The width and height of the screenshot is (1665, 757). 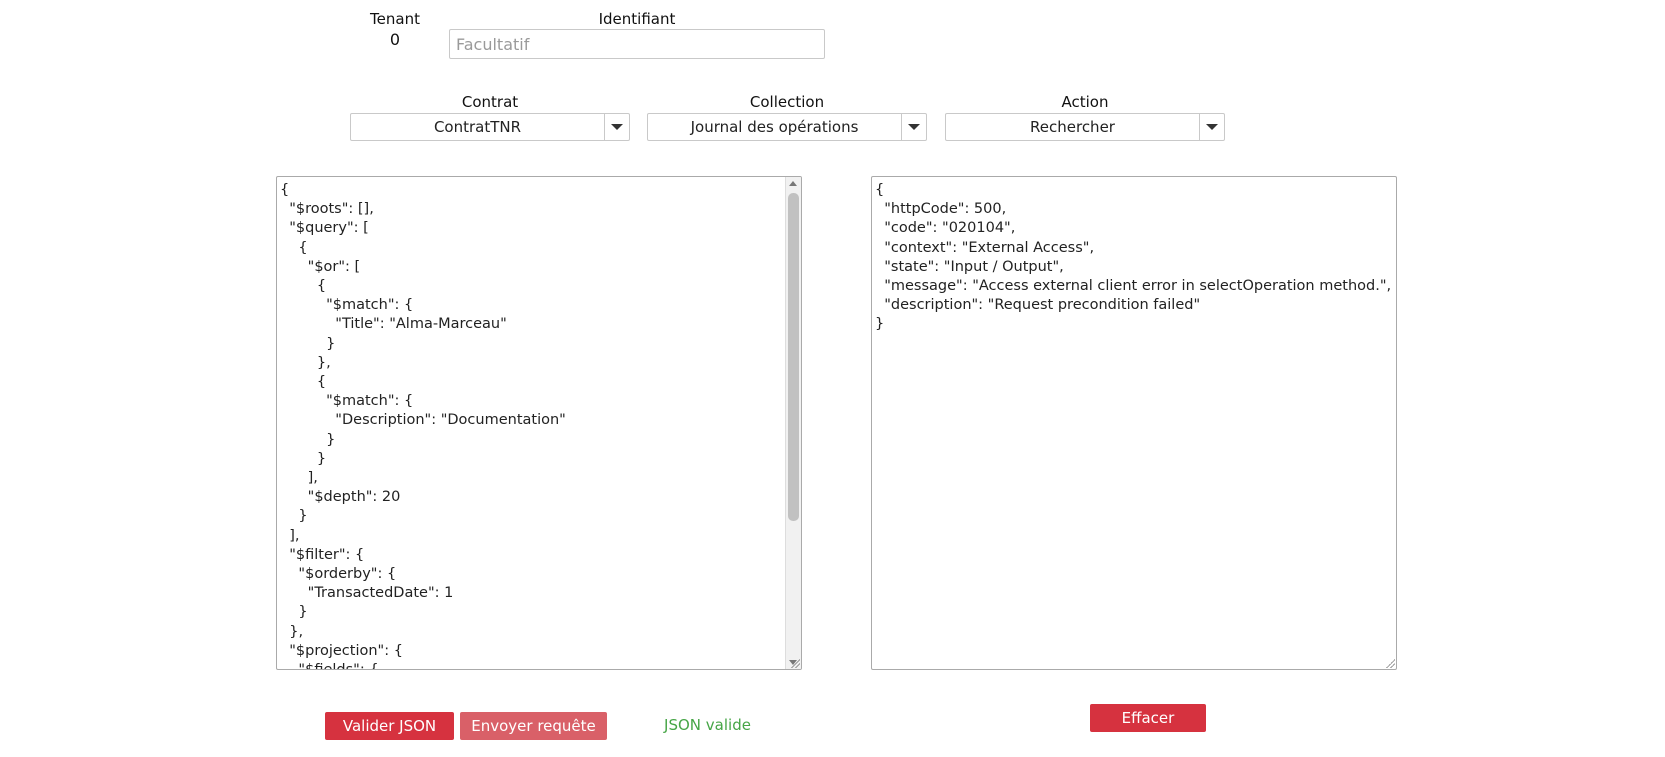 I want to click on validate-json-button: Valider JSON, so click(x=389, y=726).